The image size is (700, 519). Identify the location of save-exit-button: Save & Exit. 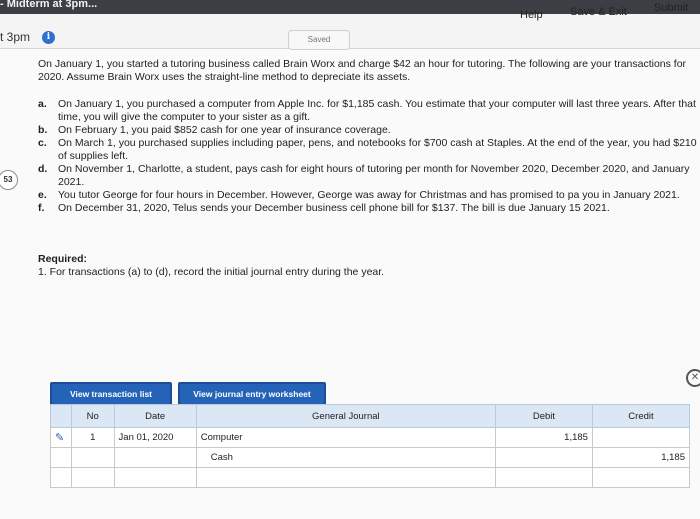
(598, 12).